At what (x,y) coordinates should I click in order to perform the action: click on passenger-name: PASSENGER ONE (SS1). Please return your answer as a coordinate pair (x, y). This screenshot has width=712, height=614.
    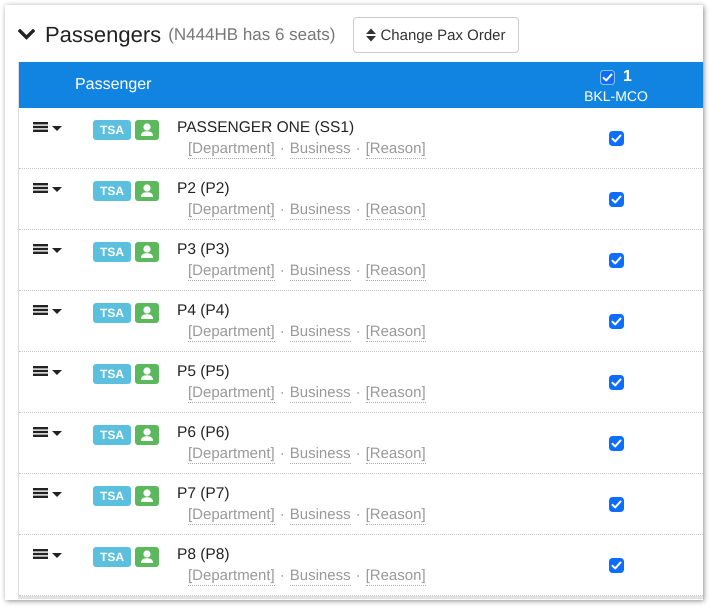
    Looking at the image, I should click on (266, 128).